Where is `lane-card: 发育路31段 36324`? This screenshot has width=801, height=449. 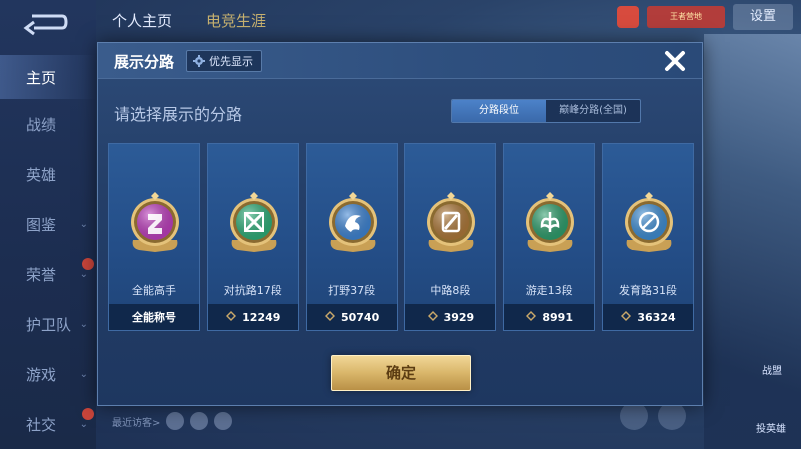 lane-card: 发育路31段 36324 is located at coordinates (648, 237).